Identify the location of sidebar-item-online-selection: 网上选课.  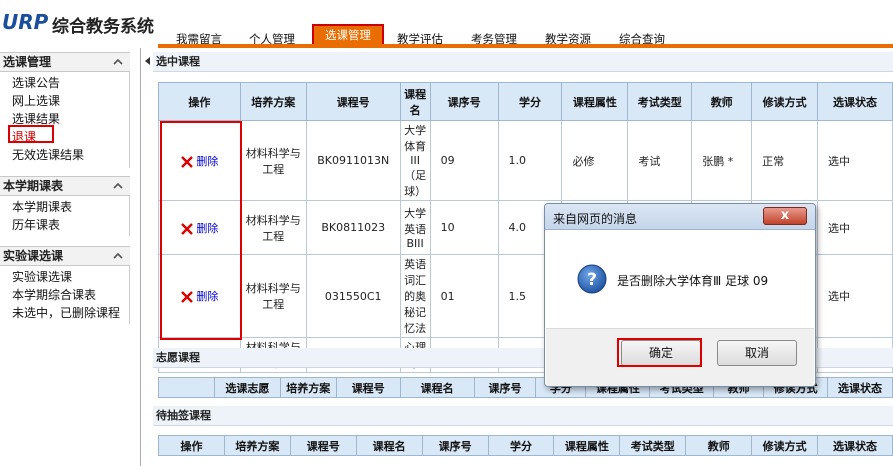
(36, 100).